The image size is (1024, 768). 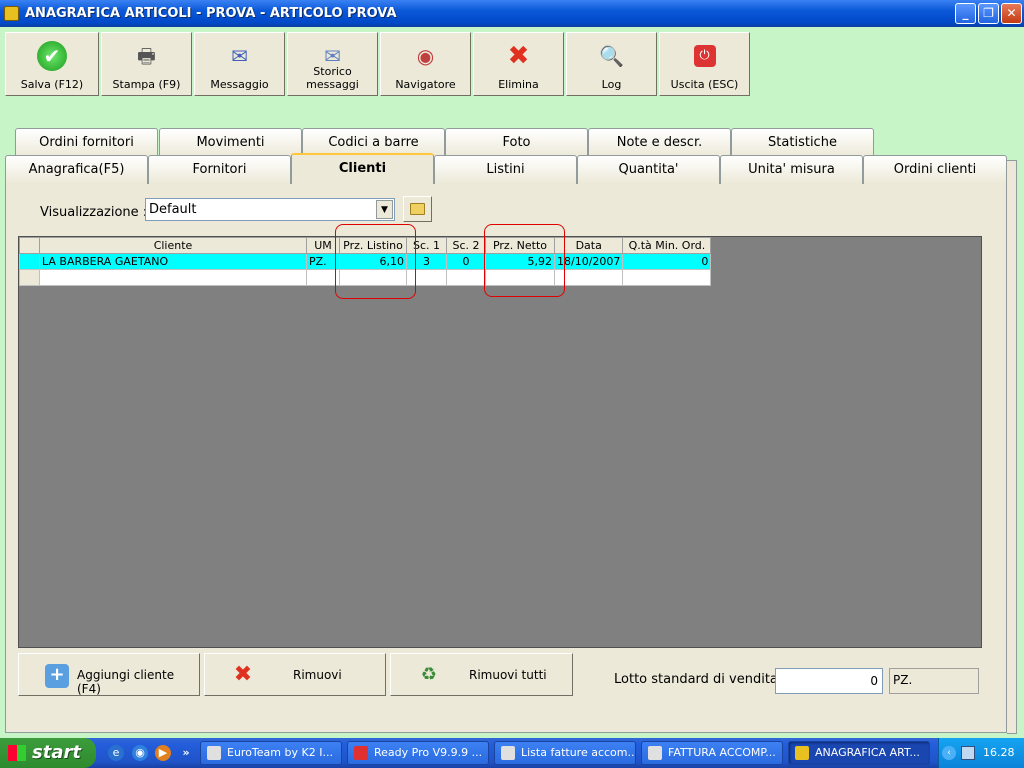 What do you see at coordinates (362, 168) in the screenshot?
I see `tab-clienti: Clienti` at bounding box center [362, 168].